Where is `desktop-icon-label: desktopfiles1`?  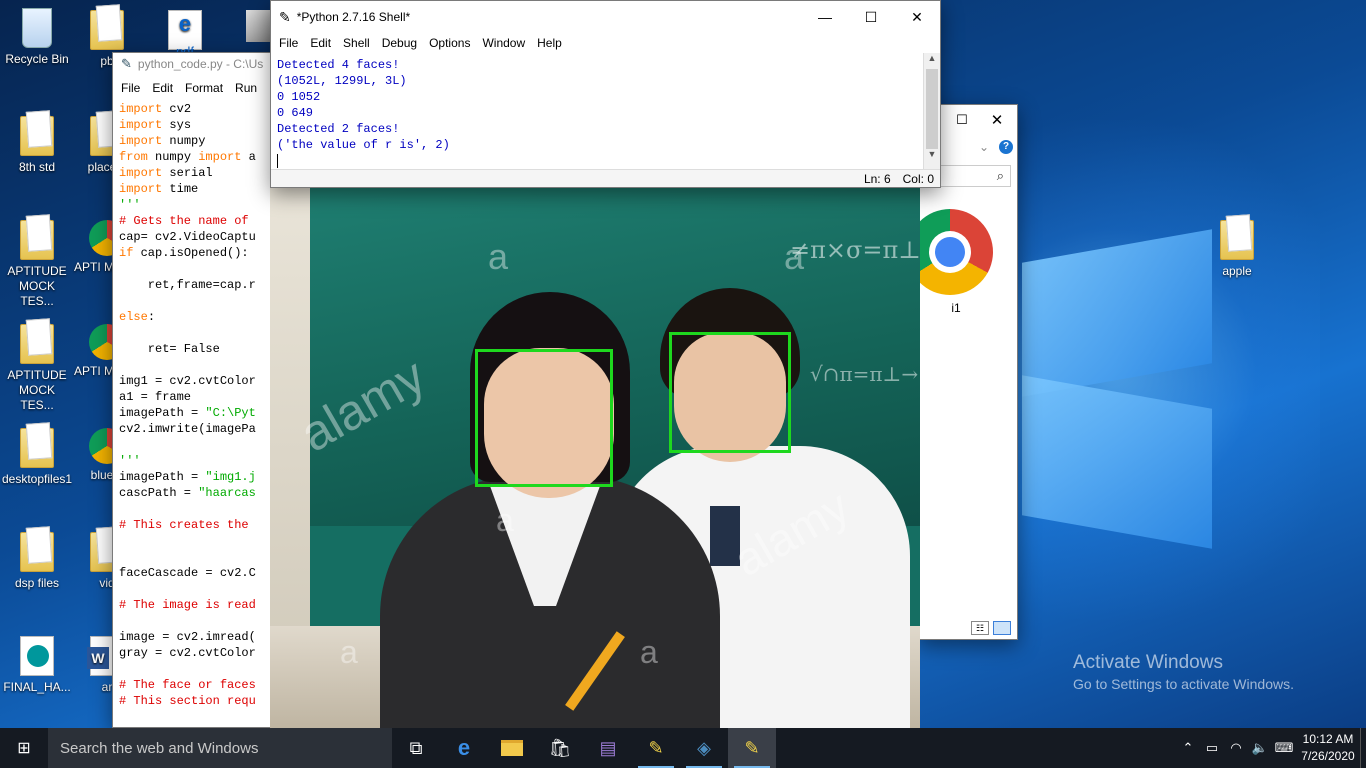 desktop-icon-label: desktopfiles1 is located at coordinates (37, 479).